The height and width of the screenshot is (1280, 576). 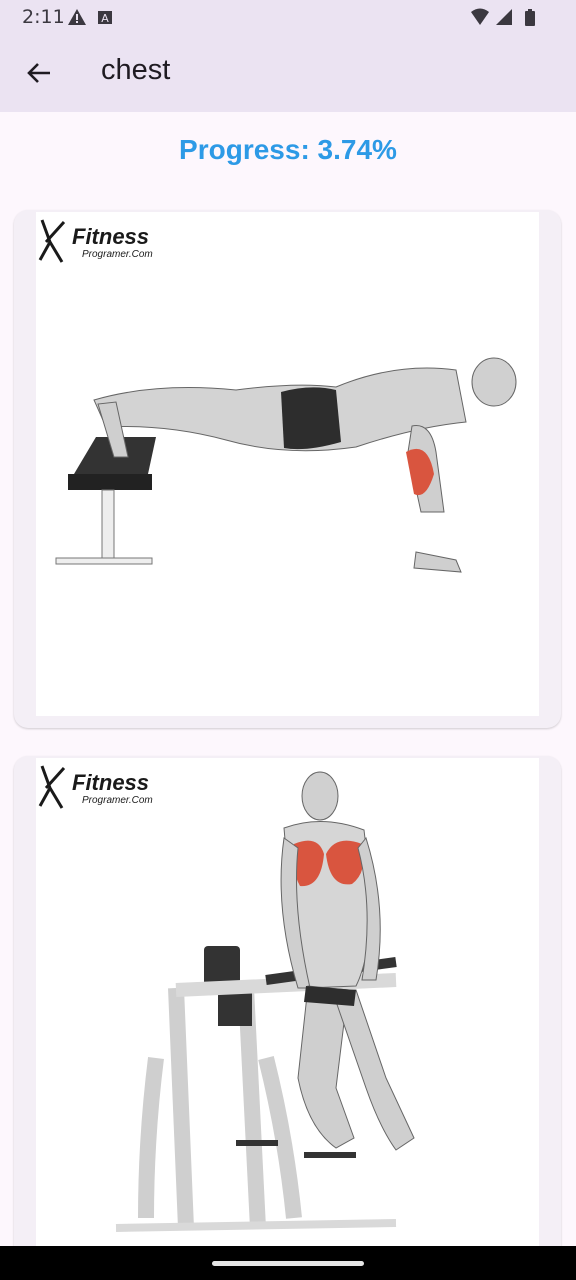 I want to click on back-button, so click(x=39, y=73).